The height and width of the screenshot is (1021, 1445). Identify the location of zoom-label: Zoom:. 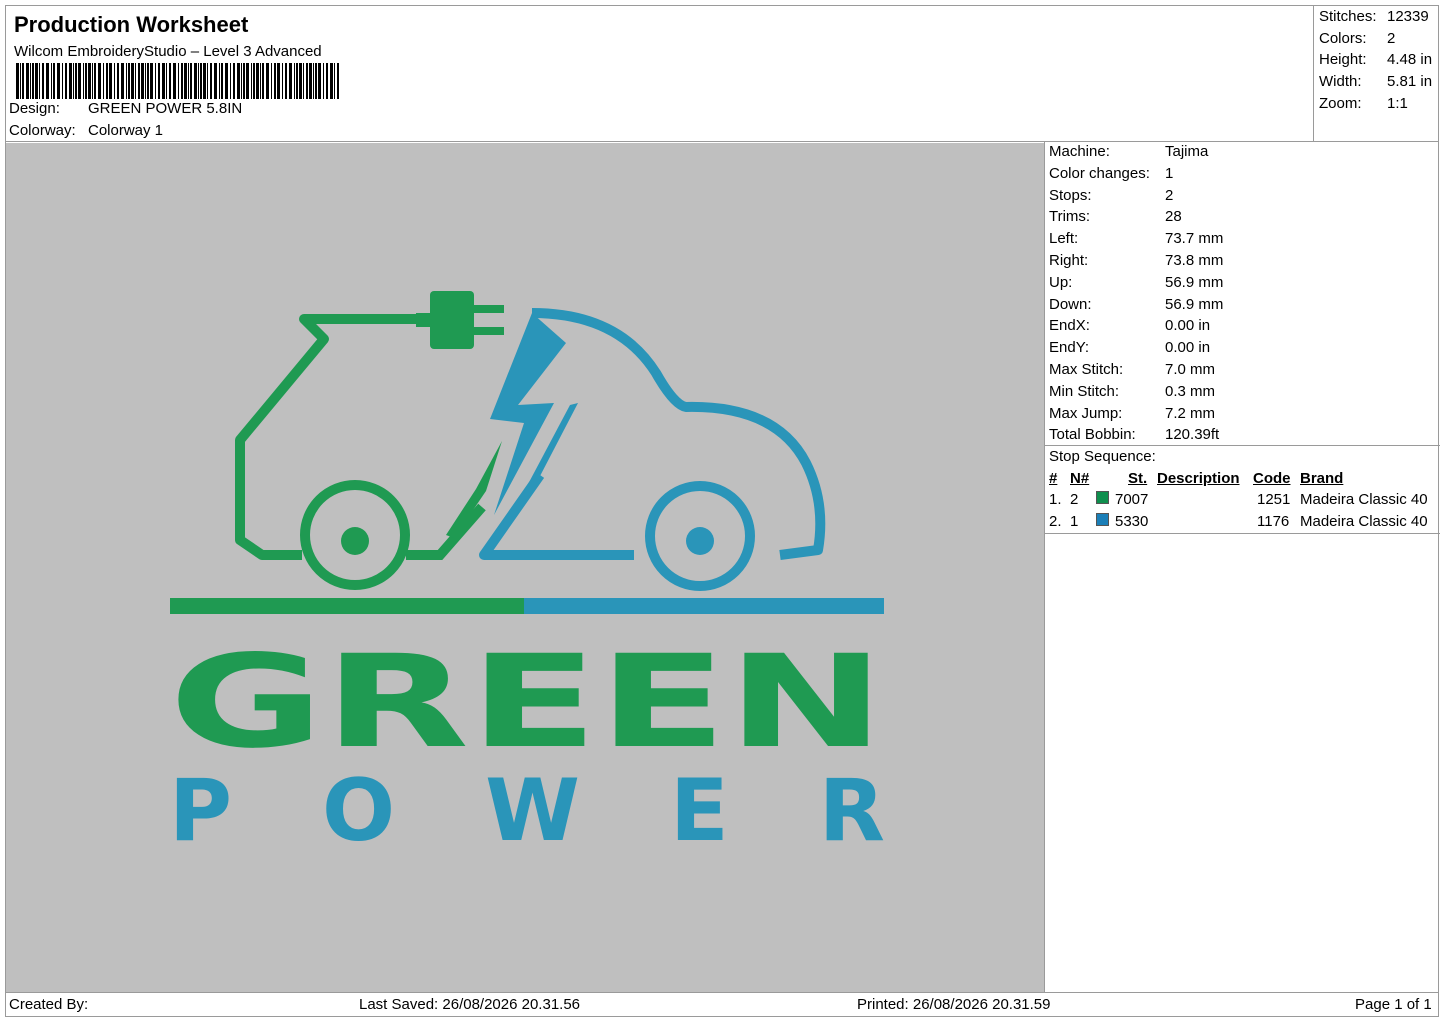
(1340, 103).